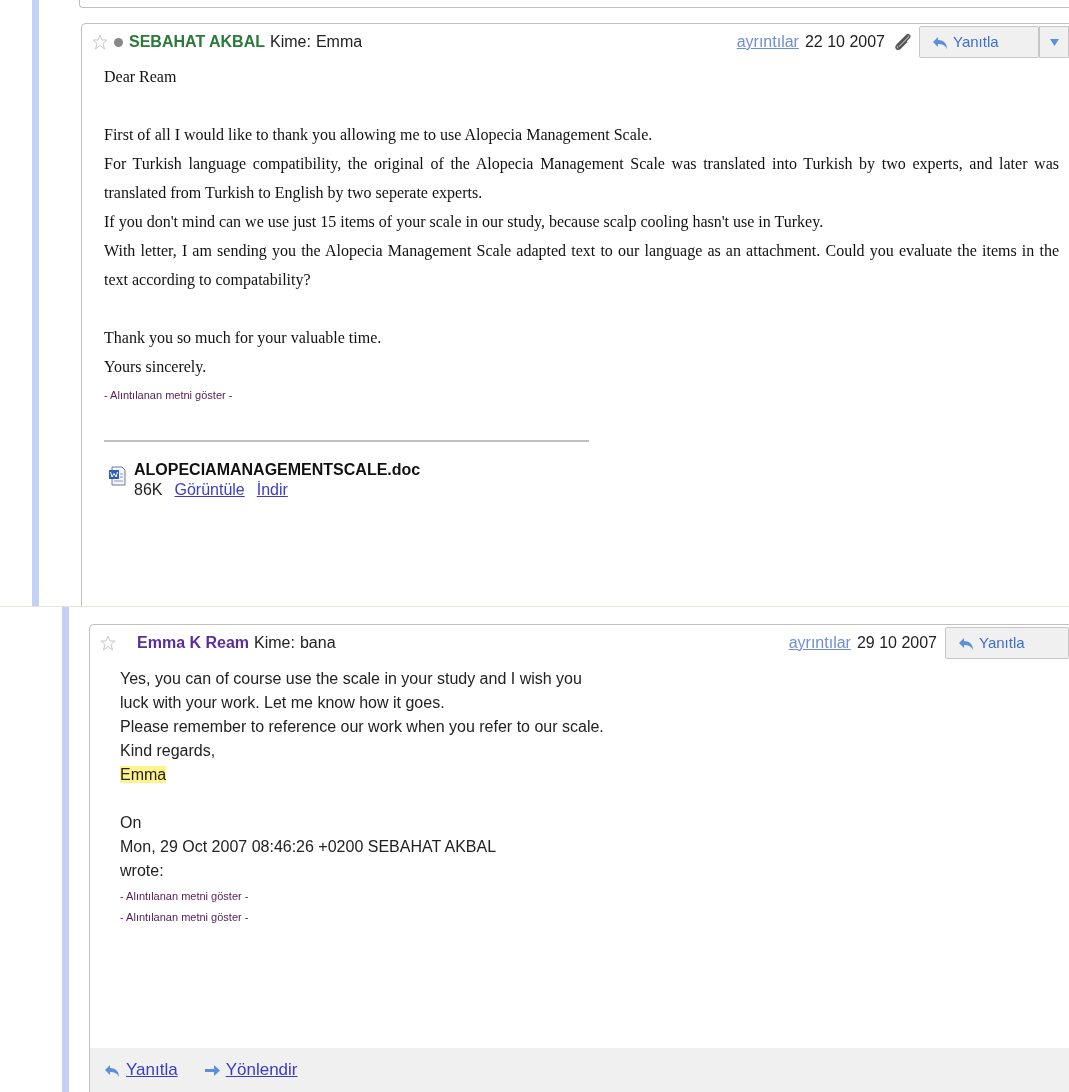  I want to click on sender-name: Emma K Ream, so click(193, 643).